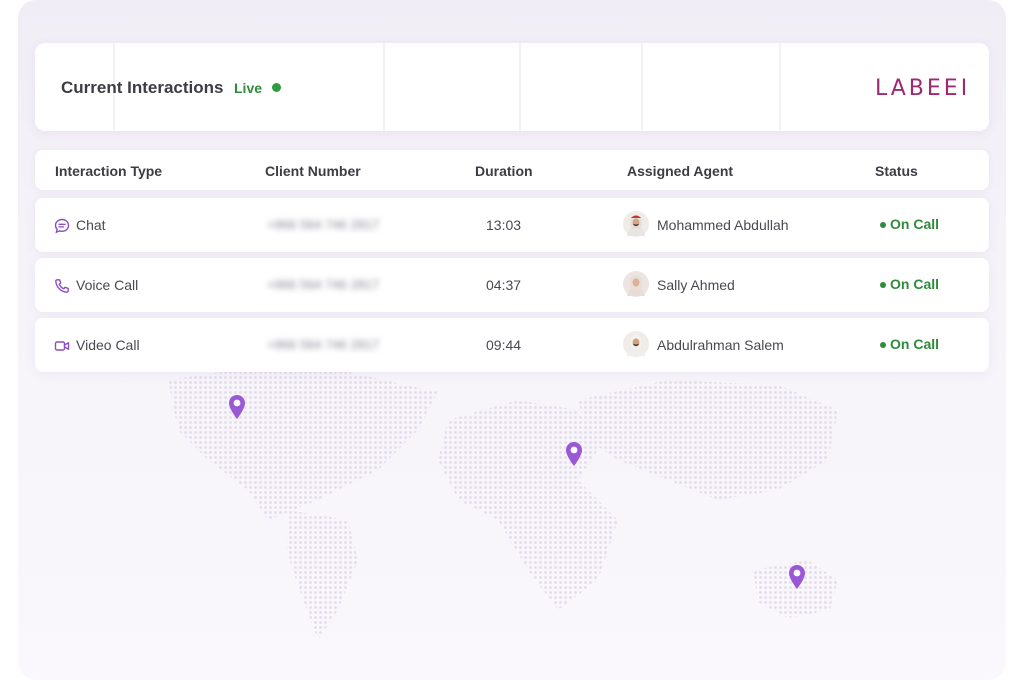  Describe the element at coordinates (142, 87) in the screenshot. I see `page-title: Current Interactions` at that location.